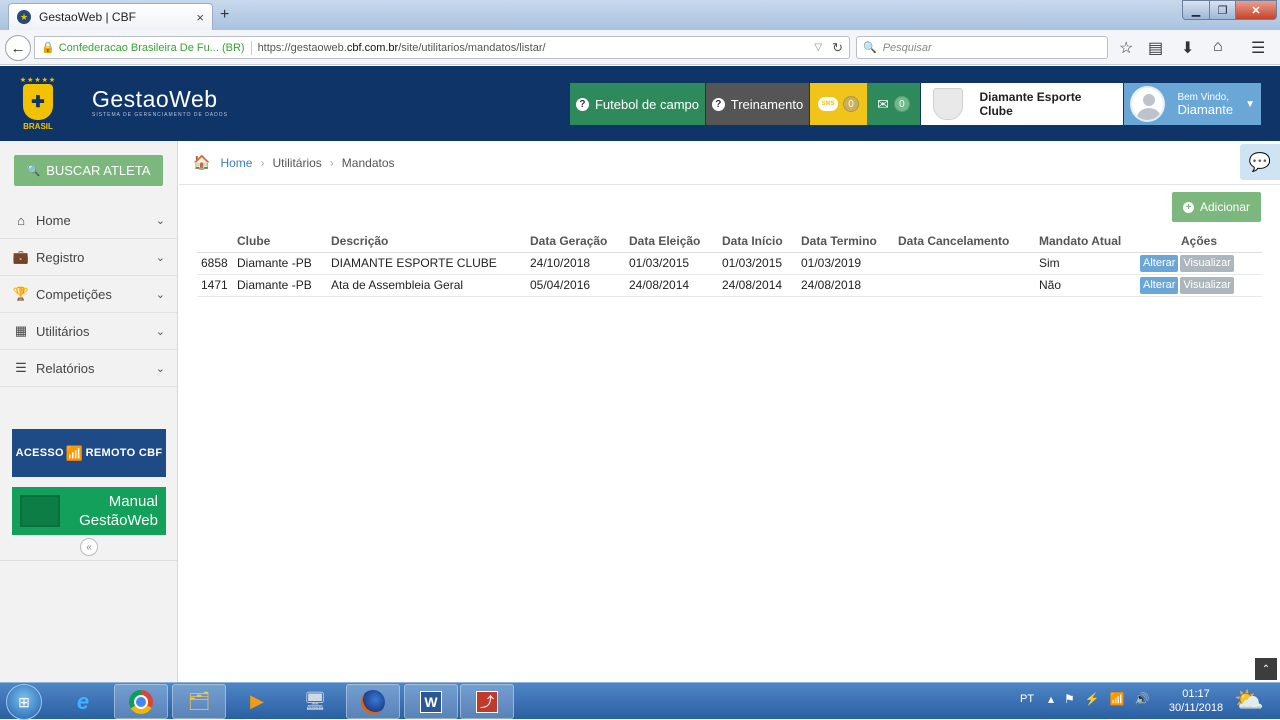  What do you see at coordinates (1196, 701) in the screenshot?
I see `clock: 01:17 30/11/2018` at bounding box center [1196, 701].